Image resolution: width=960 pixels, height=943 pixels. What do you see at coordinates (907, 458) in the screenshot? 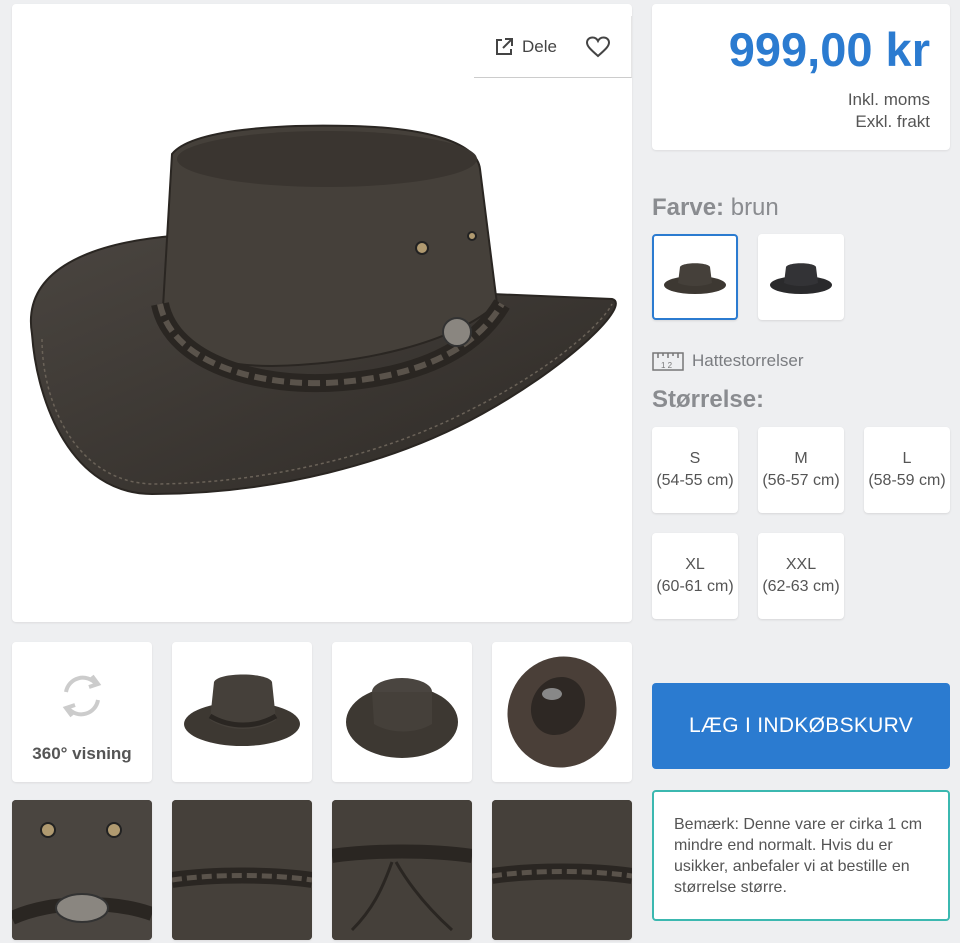
I see `size-name: L` at bounding box center [907, 458].